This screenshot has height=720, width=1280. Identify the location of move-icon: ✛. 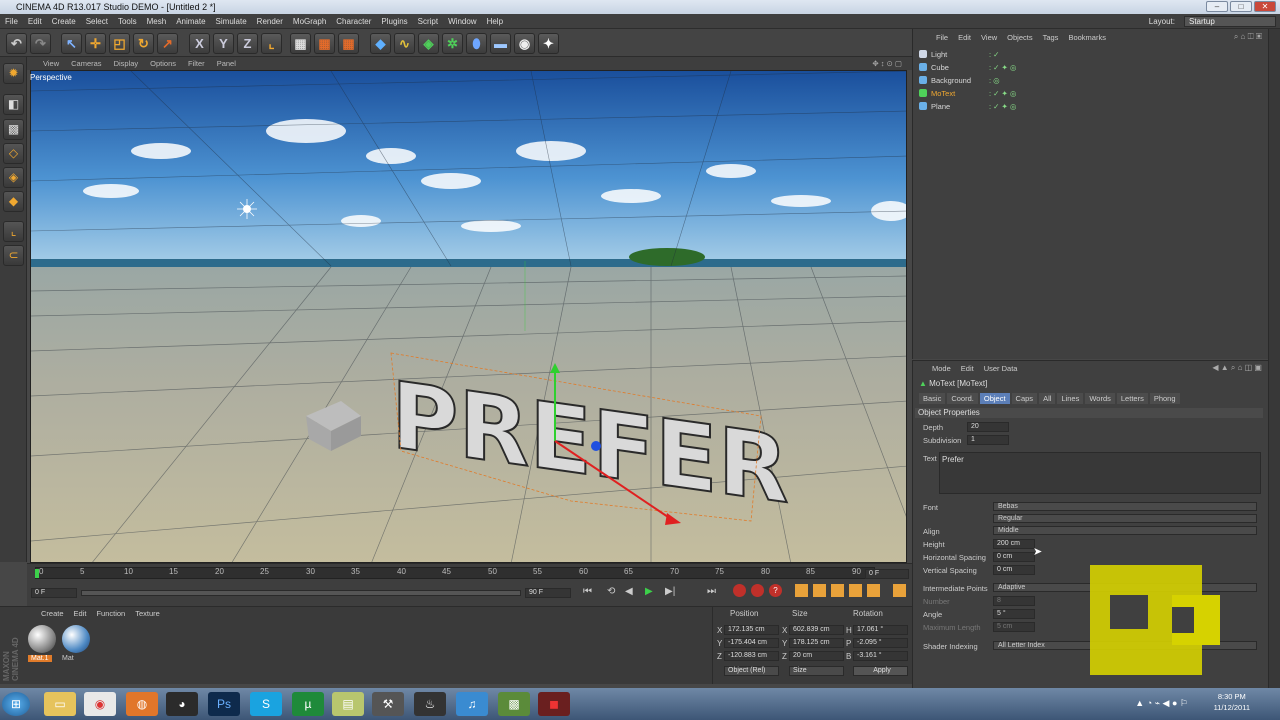
(95, 43).